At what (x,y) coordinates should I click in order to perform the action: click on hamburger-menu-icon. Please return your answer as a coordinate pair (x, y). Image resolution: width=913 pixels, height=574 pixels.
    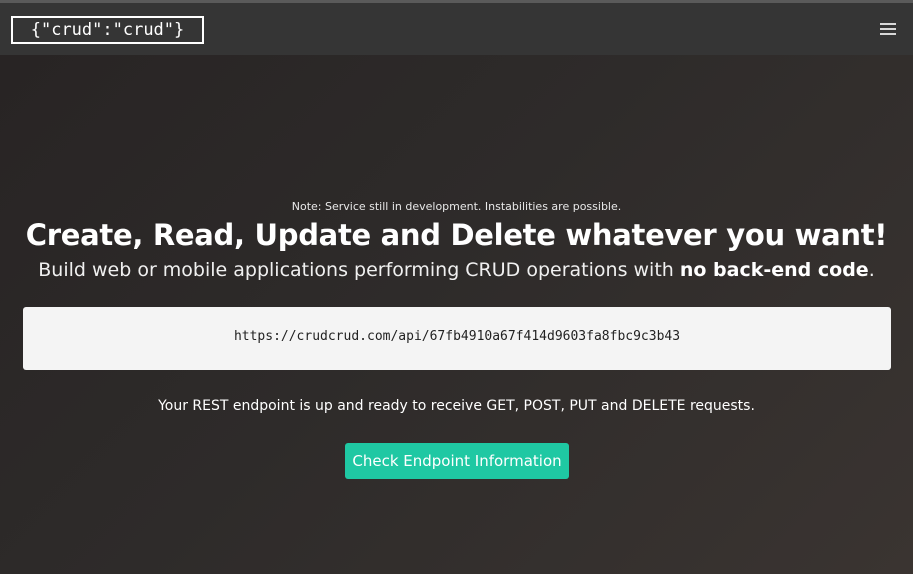
    Looking at the image, I should click on (888, 29).